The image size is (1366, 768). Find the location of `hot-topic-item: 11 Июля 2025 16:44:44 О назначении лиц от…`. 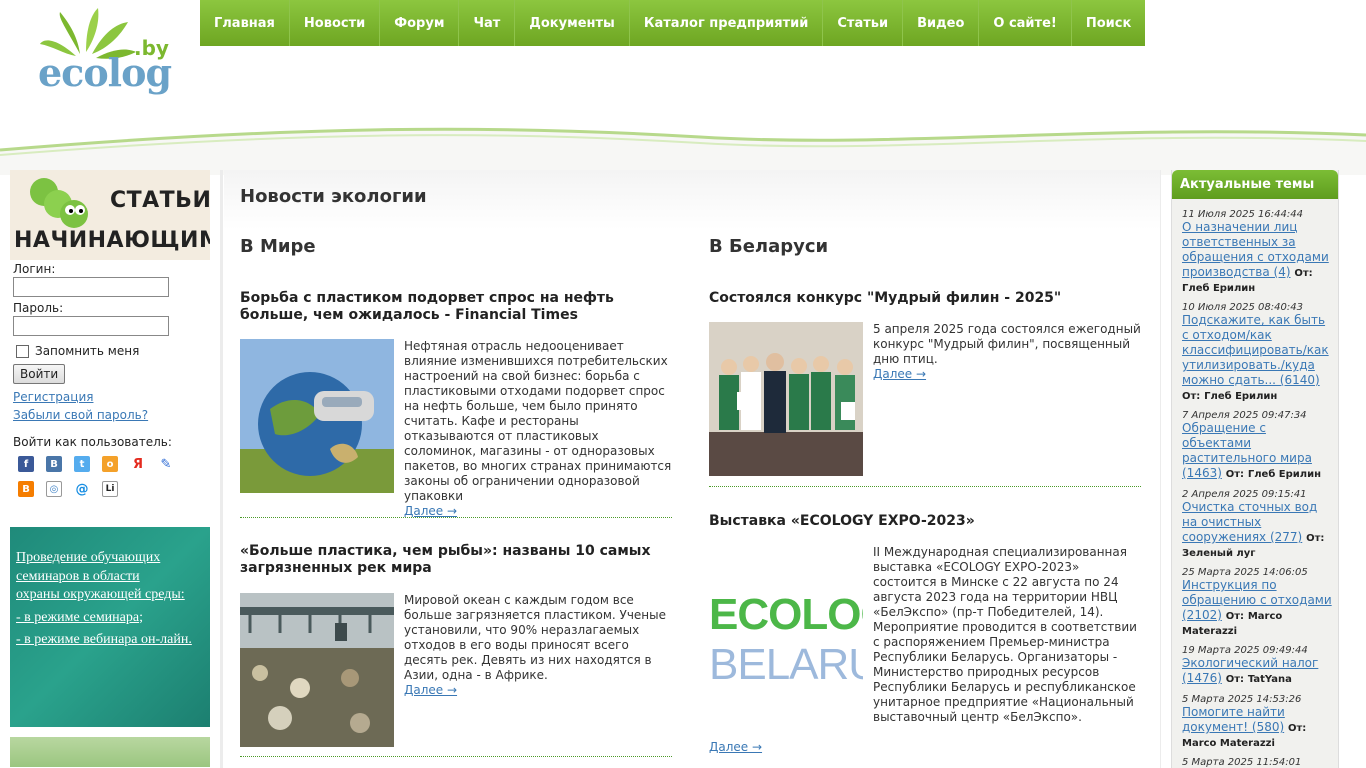

hot-topic-item: 11 Июля 2025 16:44:44 О назначении лиц от… is located at coordinates (1257, 251).